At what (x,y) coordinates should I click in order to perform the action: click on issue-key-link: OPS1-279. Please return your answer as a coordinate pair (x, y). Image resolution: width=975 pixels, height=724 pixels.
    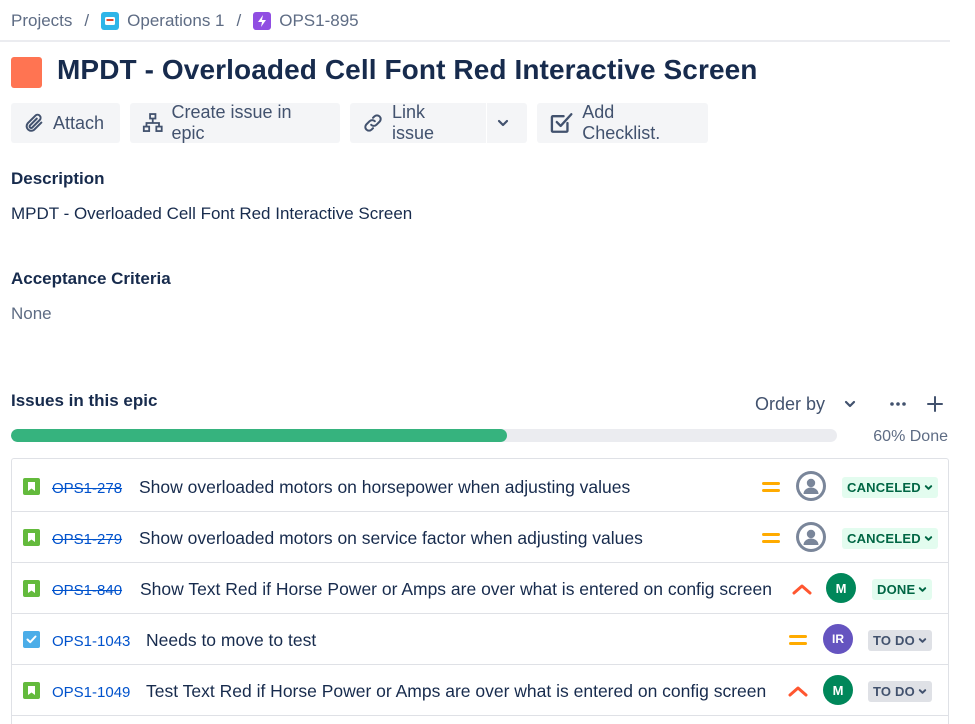
    Looking at the image, I should click on (87, 539).